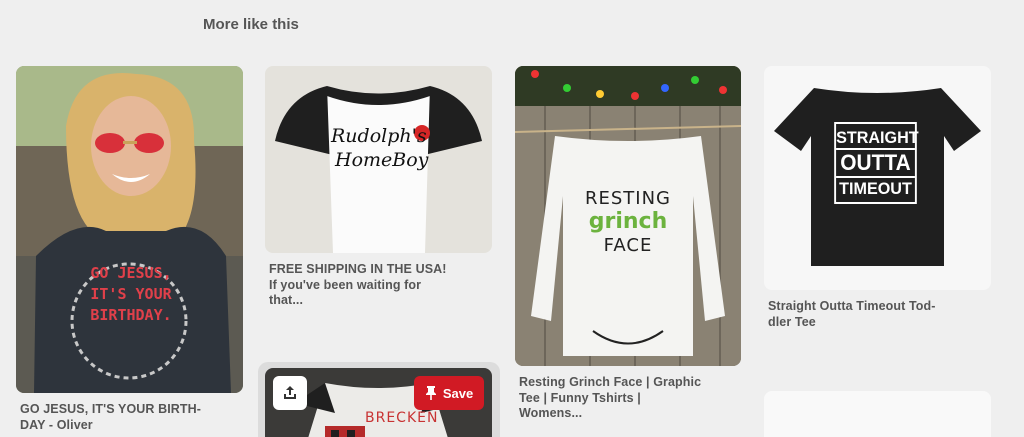  I want to click on shirt-line: GO JESUS,, so click(131, 273).